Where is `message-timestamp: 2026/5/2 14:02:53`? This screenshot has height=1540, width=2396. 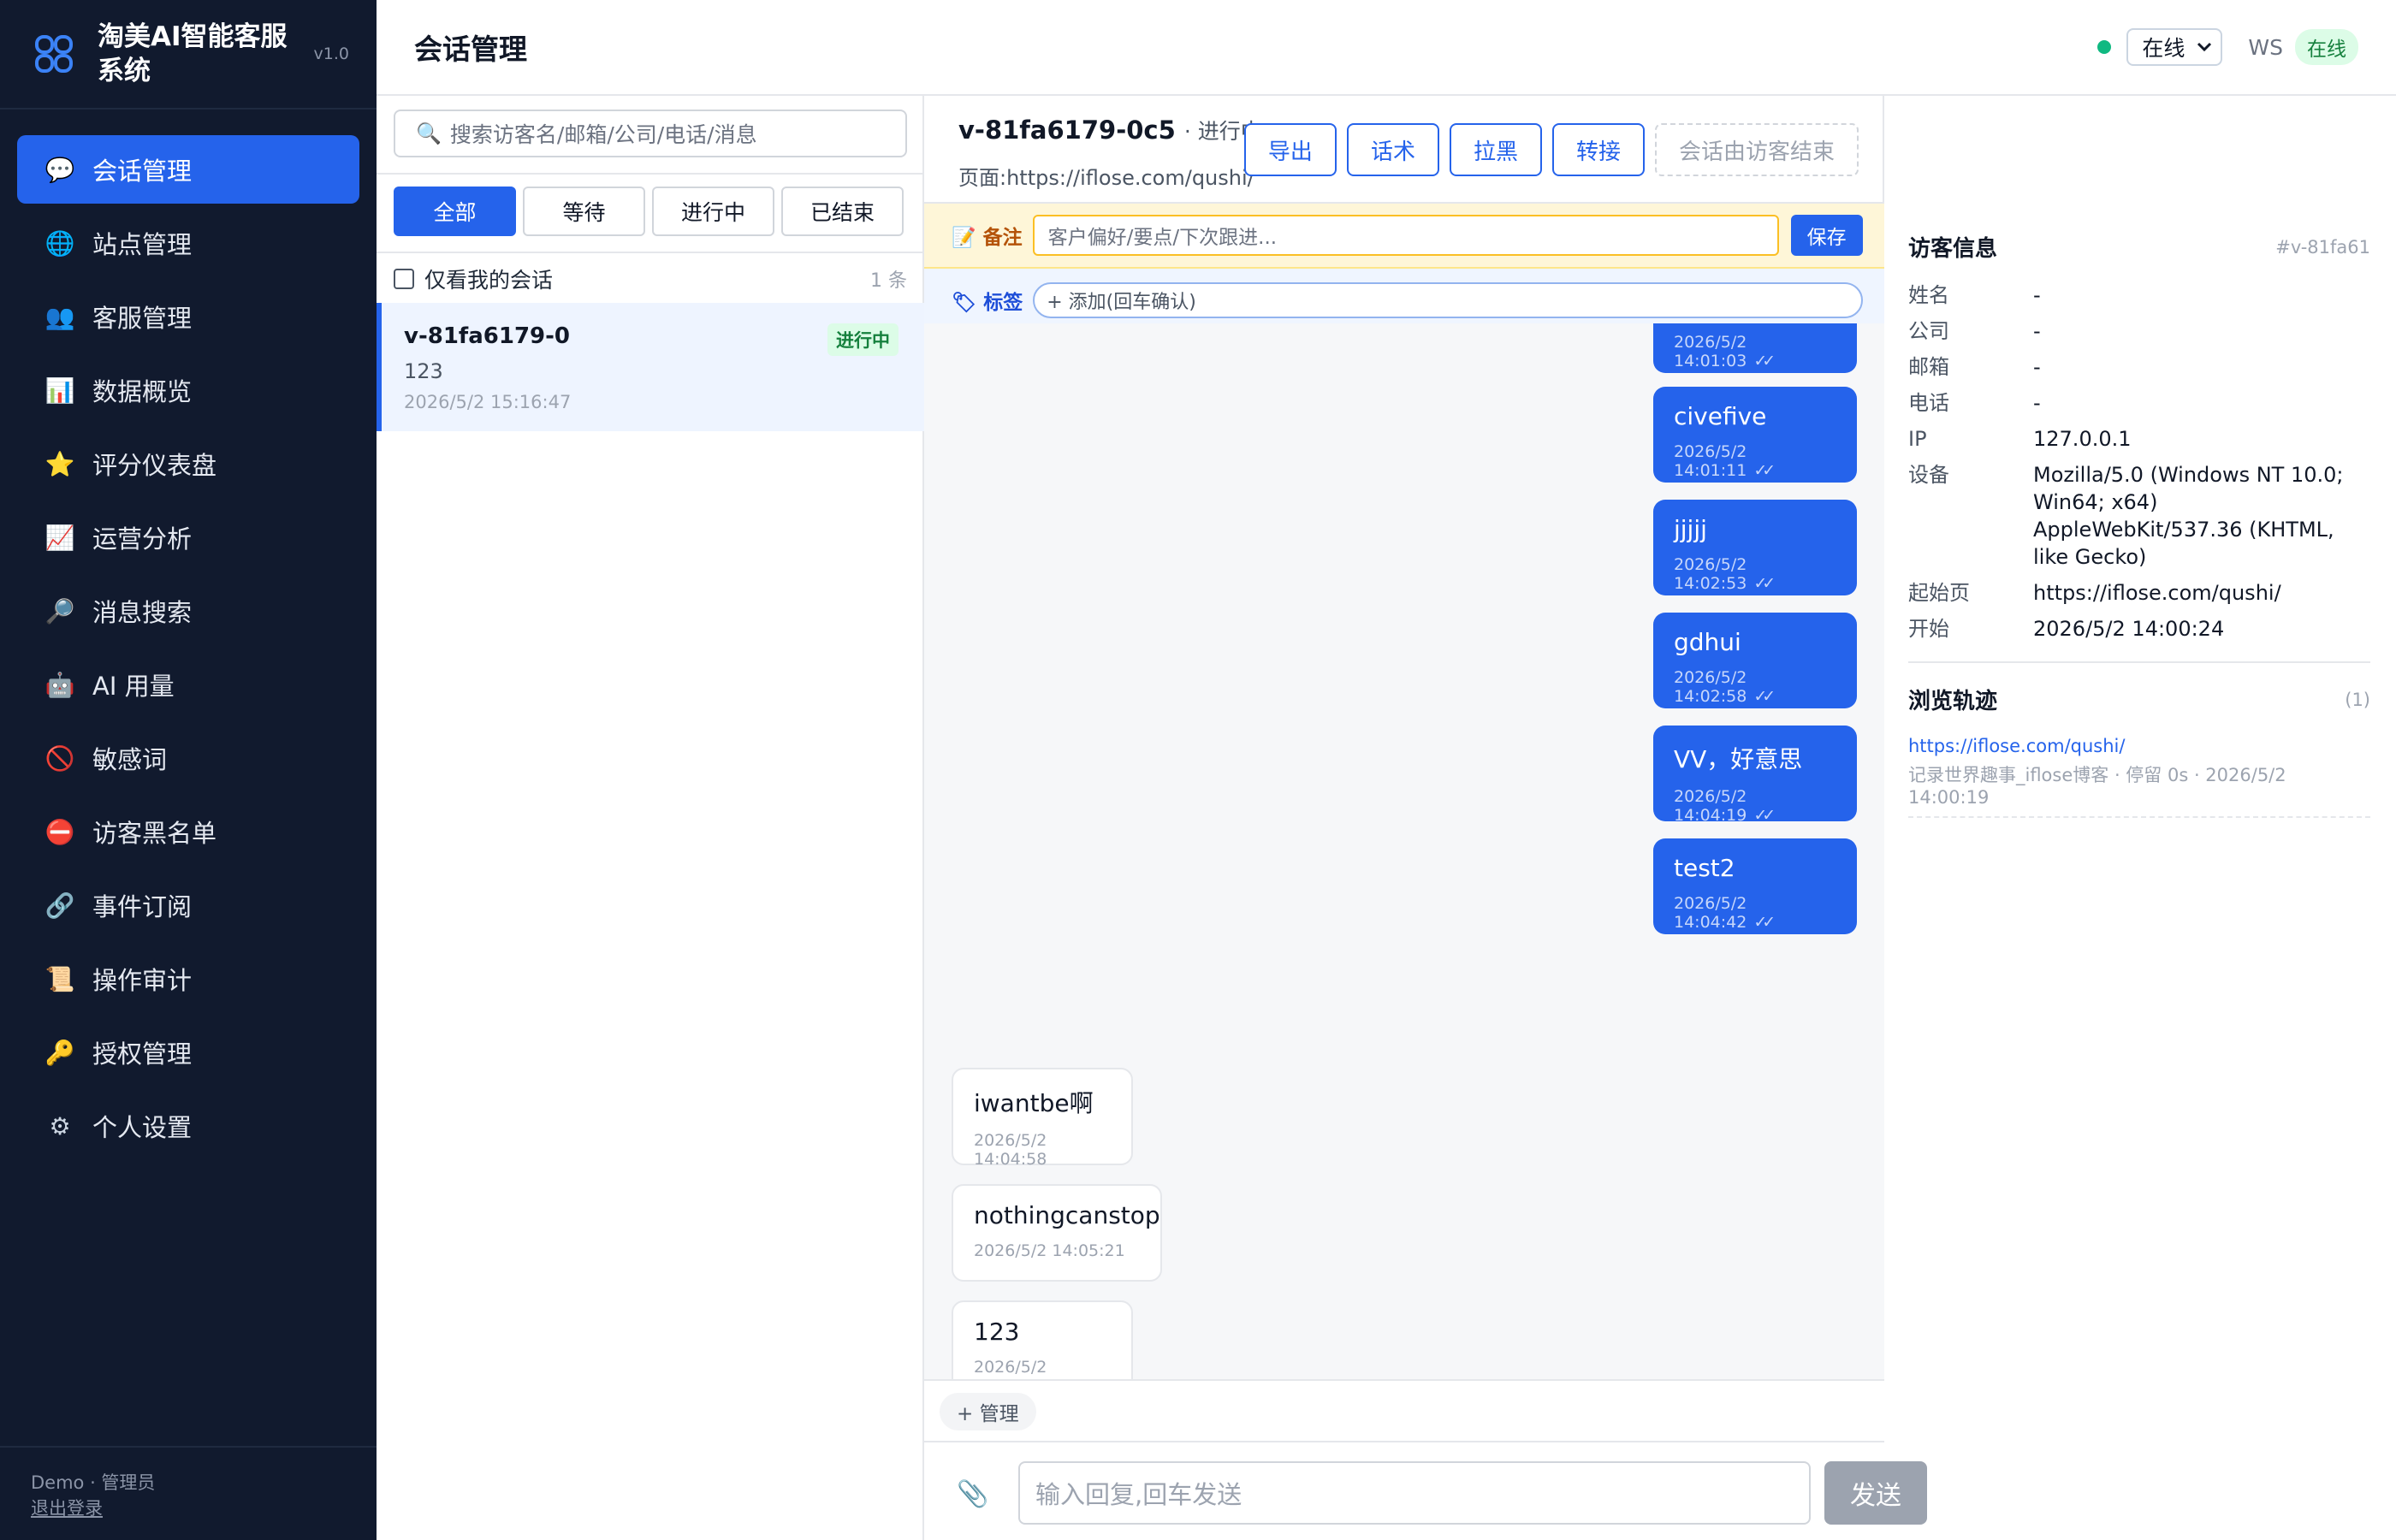 message-timestamp: 2026/5/2 14:02:53 is located at coordinates (1711, 574).